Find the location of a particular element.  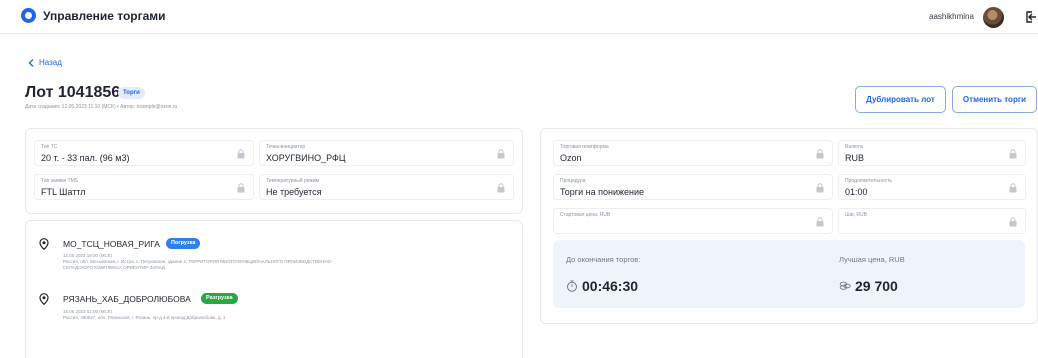

route-point-name: РЯЗАНЬ_ХАБ_ДОБРОЛЮБОВА is located at coordinates (127, 299).